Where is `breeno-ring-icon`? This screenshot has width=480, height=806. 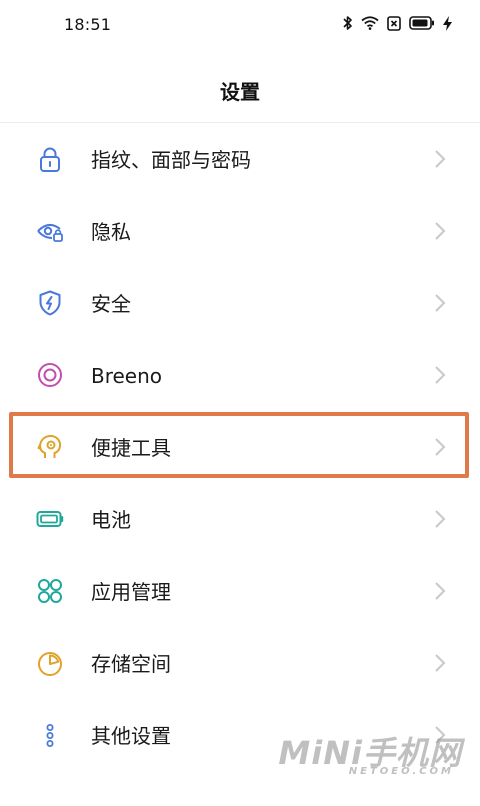
breeno-ring-icon is located at coordinates (50, 375).